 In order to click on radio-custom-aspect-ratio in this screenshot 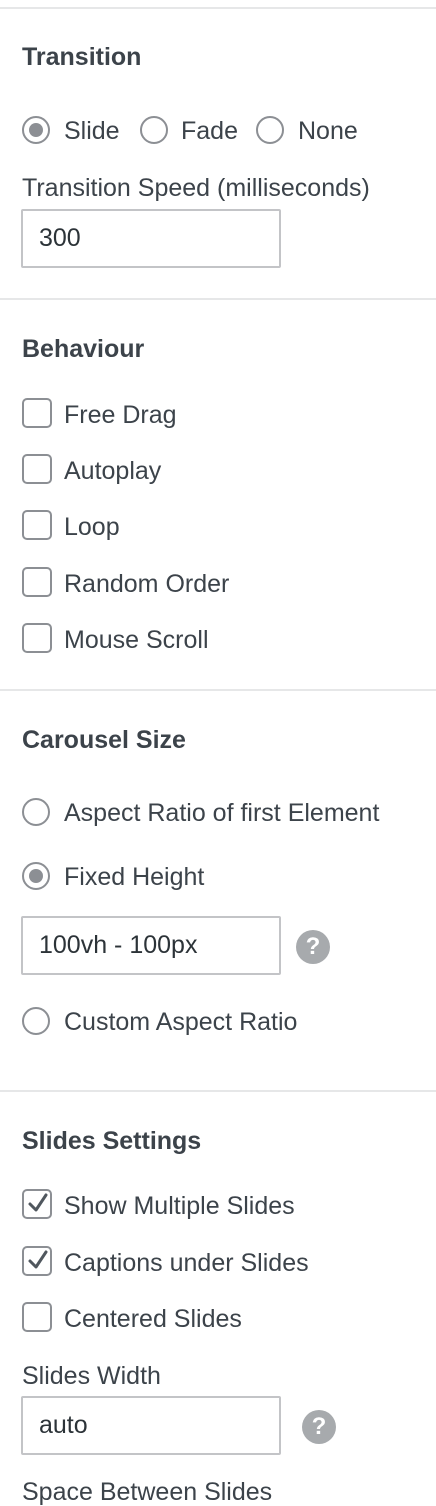, I will do `click(36, 1021)`.